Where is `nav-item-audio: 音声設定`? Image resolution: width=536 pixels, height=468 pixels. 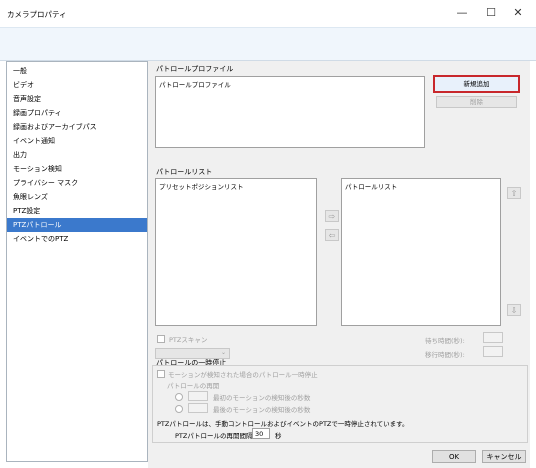
nav-item-audio: 音声設定 is located at coordinates (77, 99).